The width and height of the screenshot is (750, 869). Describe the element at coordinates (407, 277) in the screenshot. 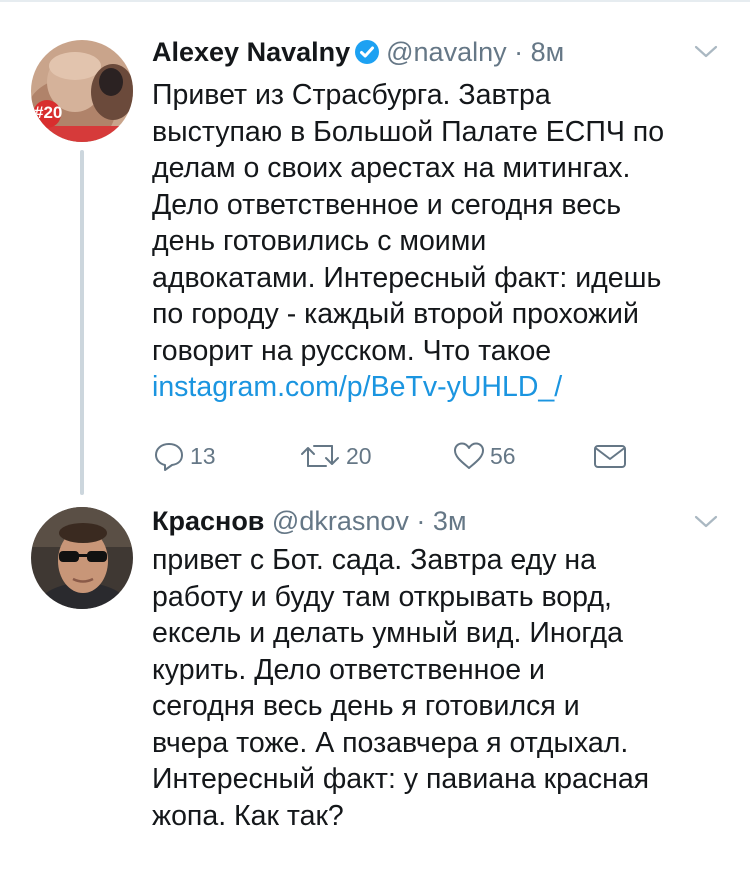

I see `tweet-line: адвокатами. Интересный факт: идешь` at that location.